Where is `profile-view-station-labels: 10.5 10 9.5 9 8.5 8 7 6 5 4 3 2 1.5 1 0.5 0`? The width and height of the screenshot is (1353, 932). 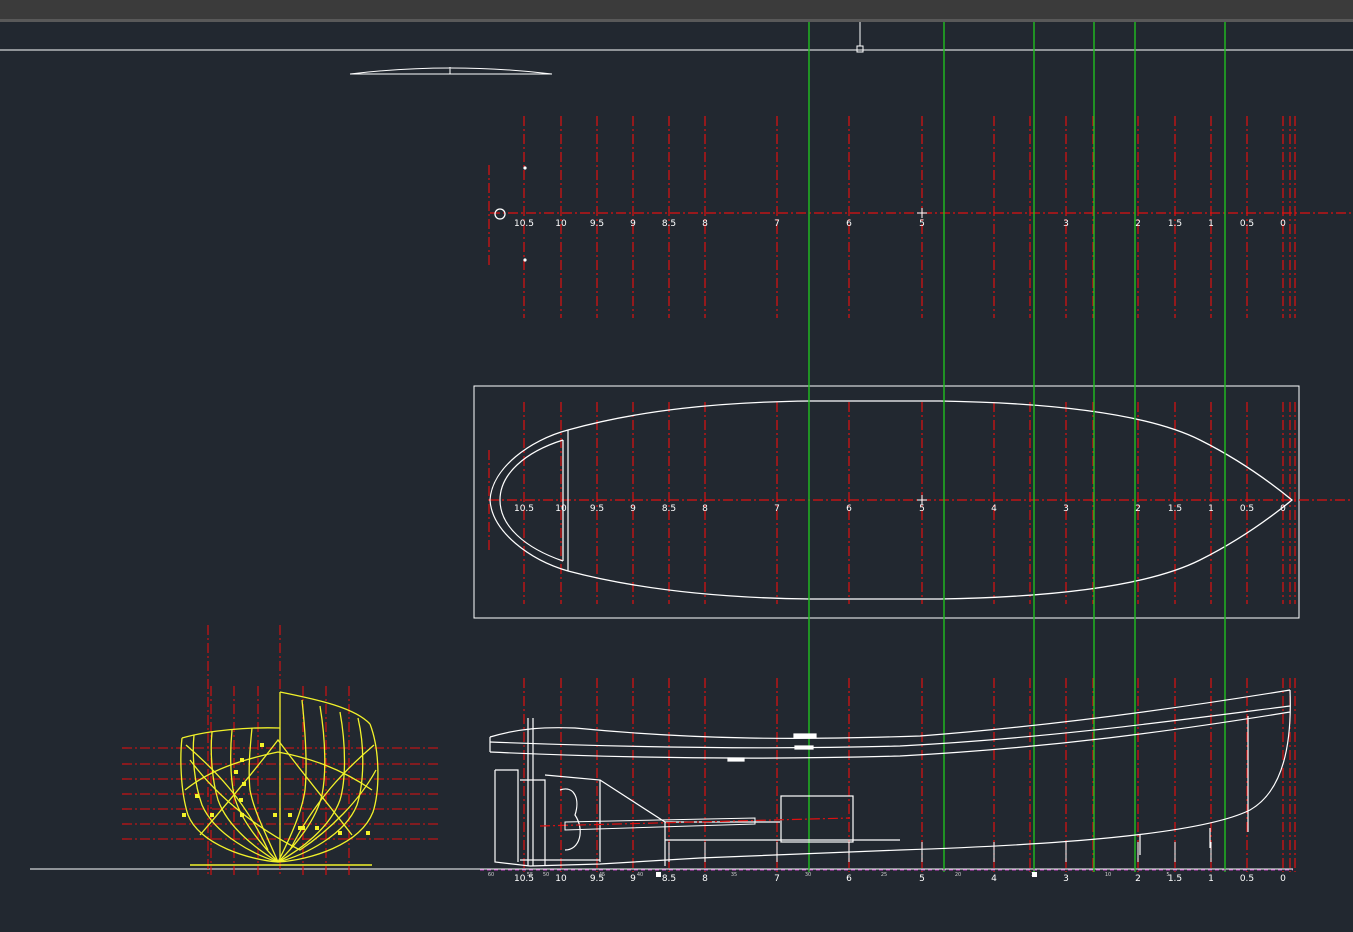 profile-view-station-labels: 10.5 10 9.5 9 8.5 8 7 6 5 4 3 2 1.5 1 0.5 0 is located at coordinates (900, 879).